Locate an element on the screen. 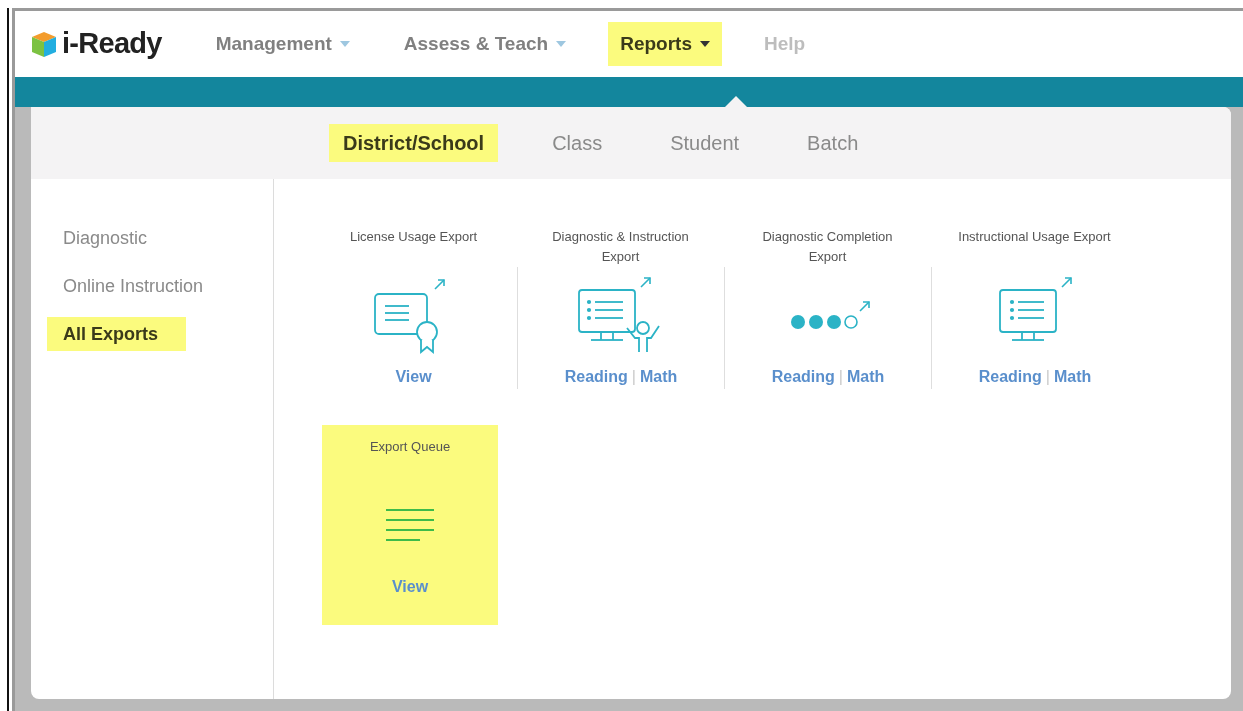 The image size is (1243, 711). export-title: Diagnostic Completion Export is located at coordinates (827, 247).